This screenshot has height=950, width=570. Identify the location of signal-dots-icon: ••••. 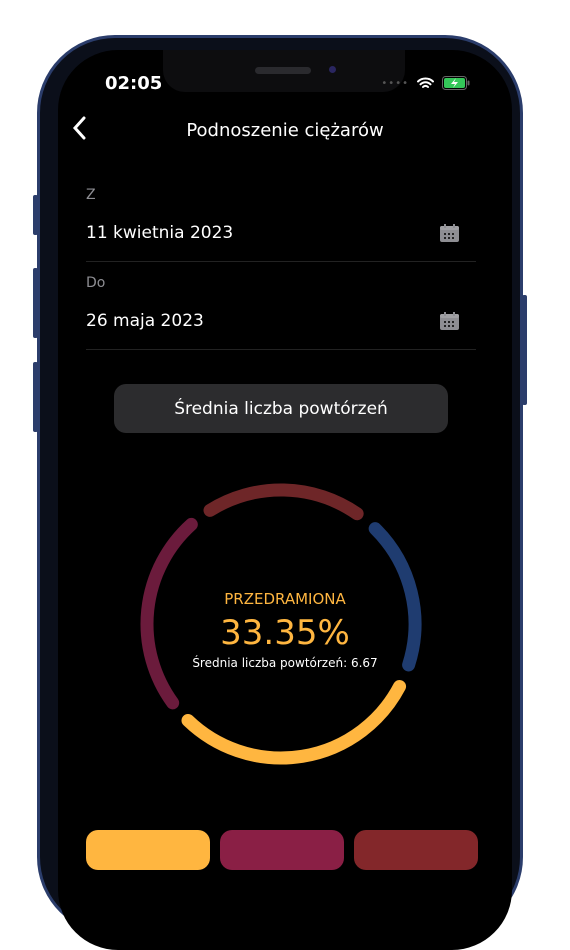
(395, 83).